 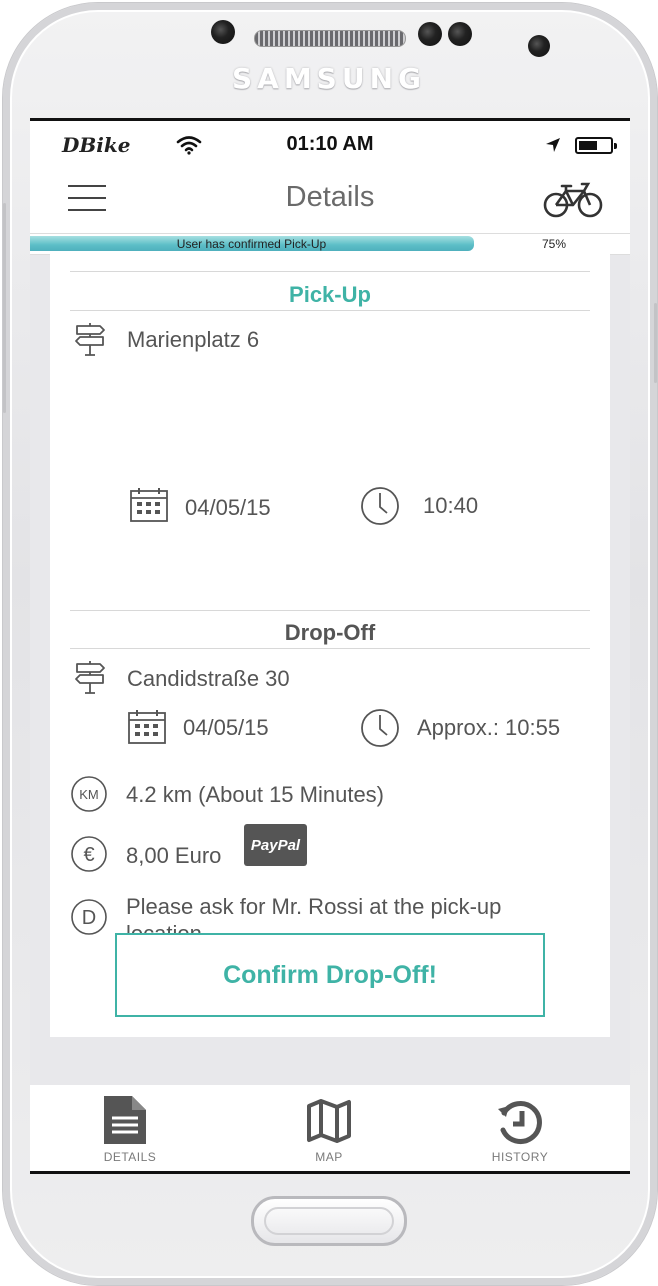 What do you see at coordinates (489, 727) in the screenshot?
I see `dropoff-time: Approx.: 10:55` at bounding box center [489, 727].